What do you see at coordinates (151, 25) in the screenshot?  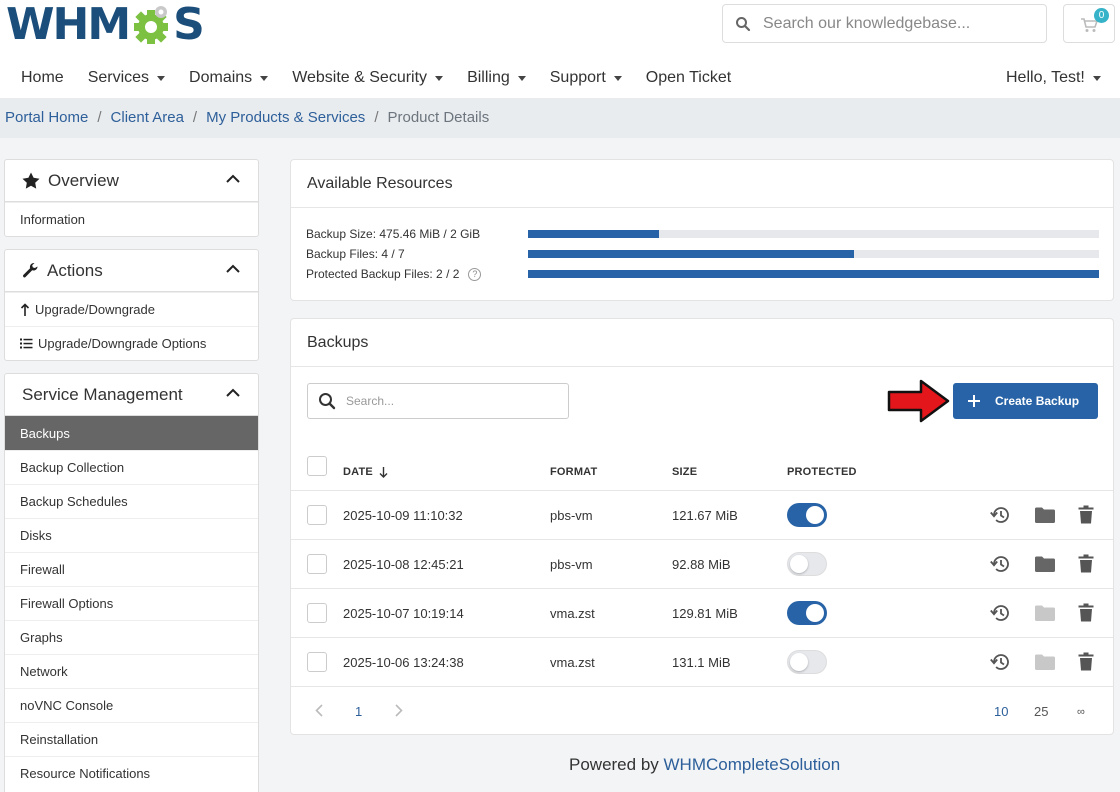 I see `gear-logo-icon` at bounding box center [151, 25].